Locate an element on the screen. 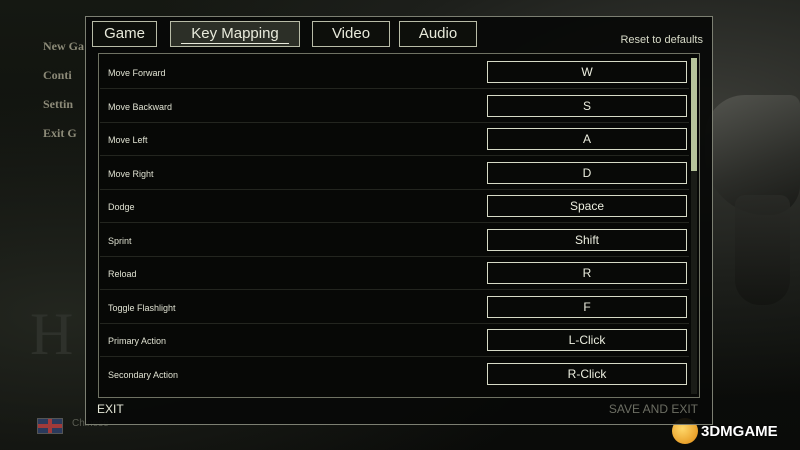 The width and height of the screenshot is (800, 450). key-field-primary-action: L-Click is located at coordinates (587, 340).